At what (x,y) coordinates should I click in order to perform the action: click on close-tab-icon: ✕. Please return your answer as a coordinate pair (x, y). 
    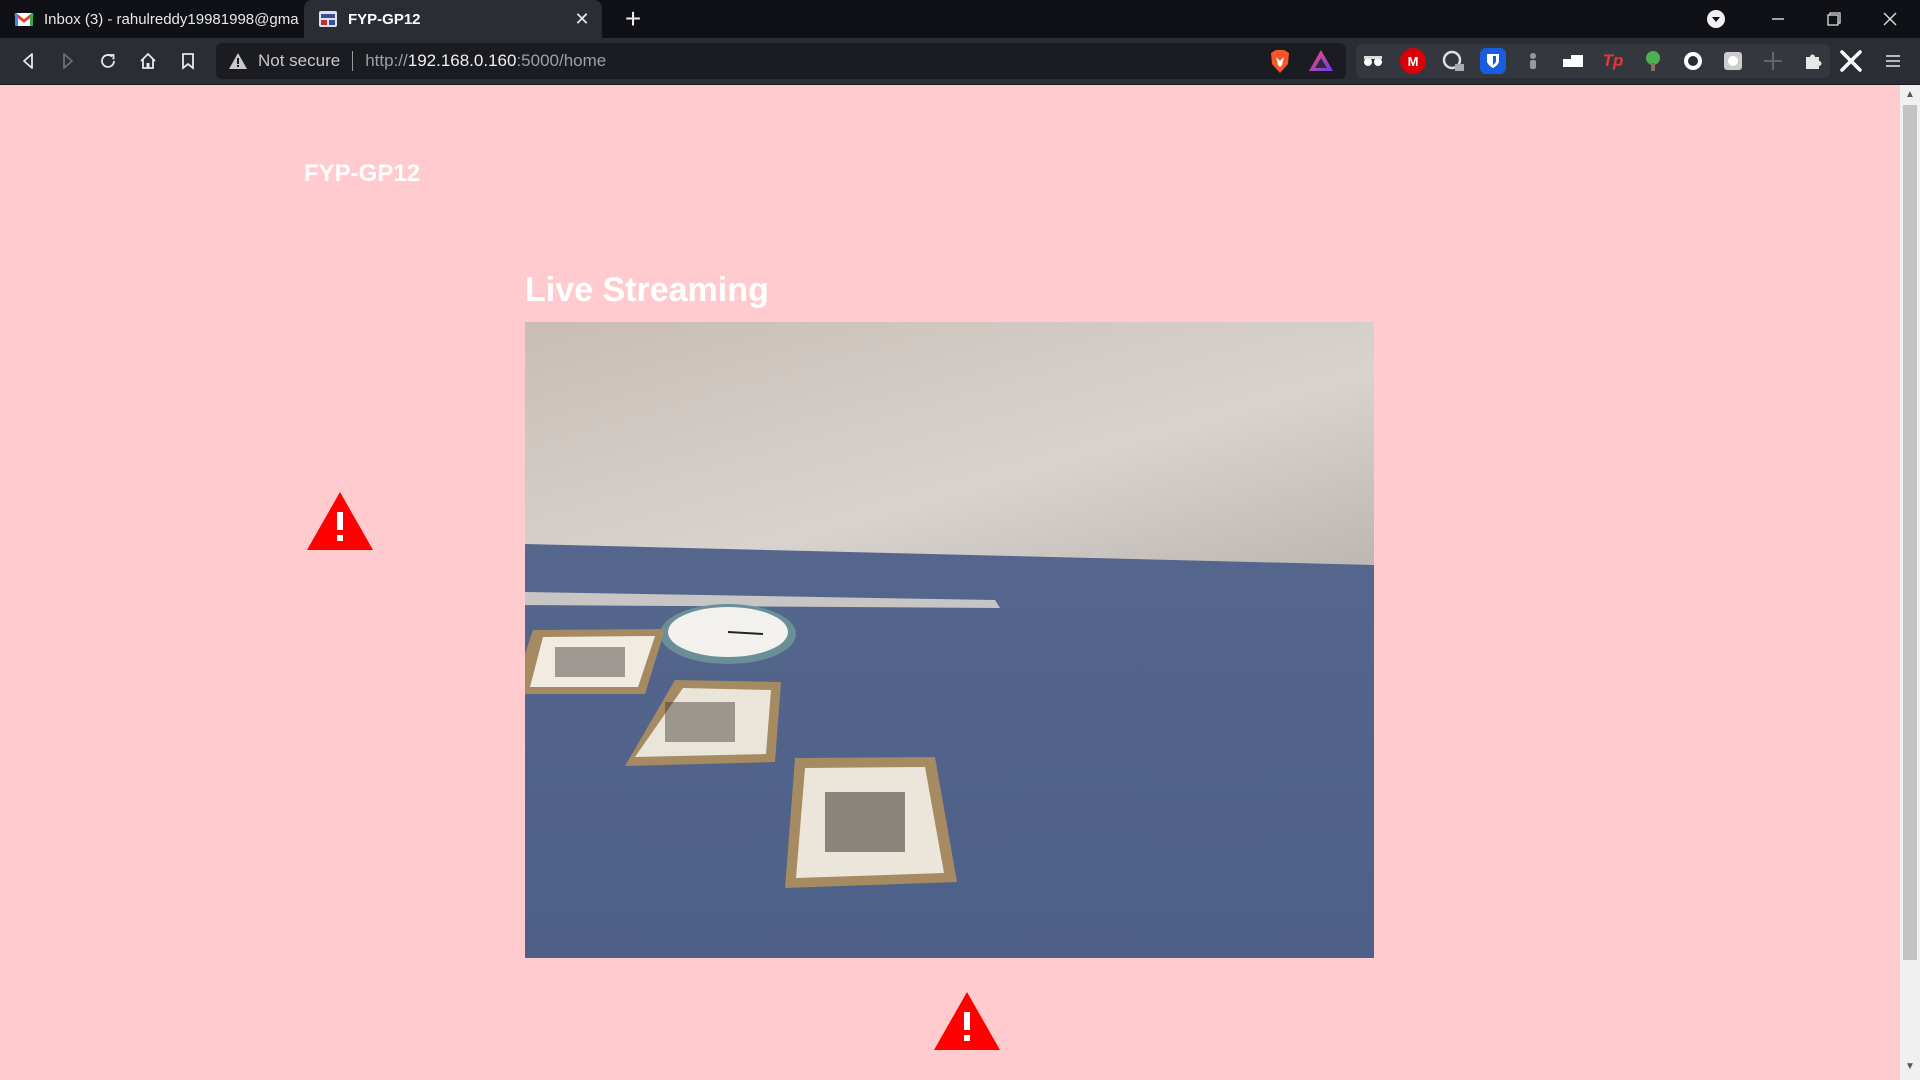
    Looking at the image, I should click on (582, 19).